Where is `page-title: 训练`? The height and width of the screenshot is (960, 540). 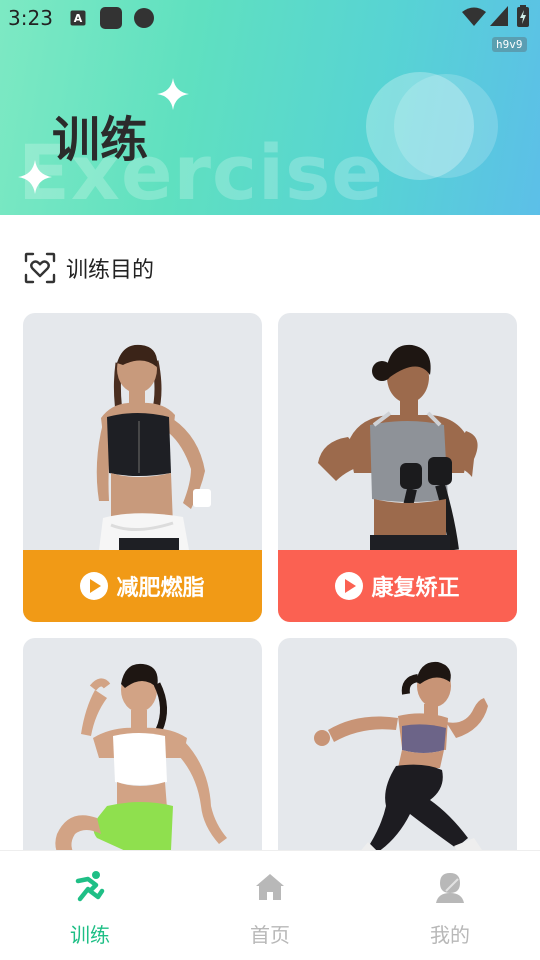 page-title: 训练 is located at coordinates (100, 140).